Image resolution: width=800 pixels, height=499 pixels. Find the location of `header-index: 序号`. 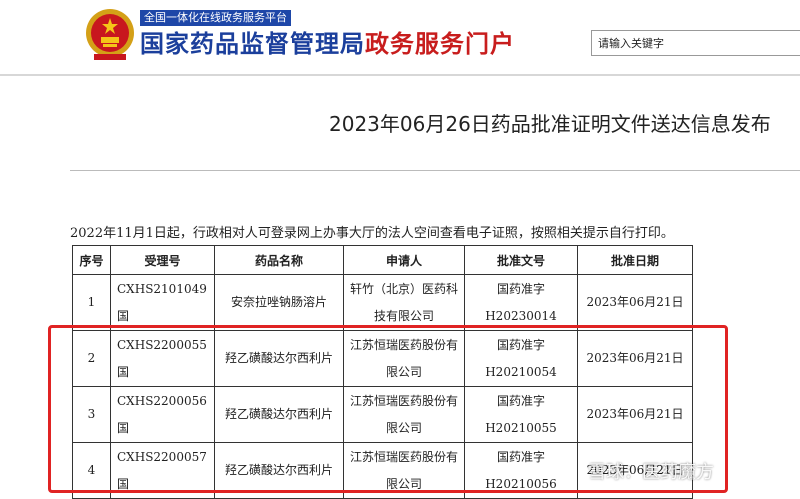

header-index: 序号 is located at coordinates (91, 260).